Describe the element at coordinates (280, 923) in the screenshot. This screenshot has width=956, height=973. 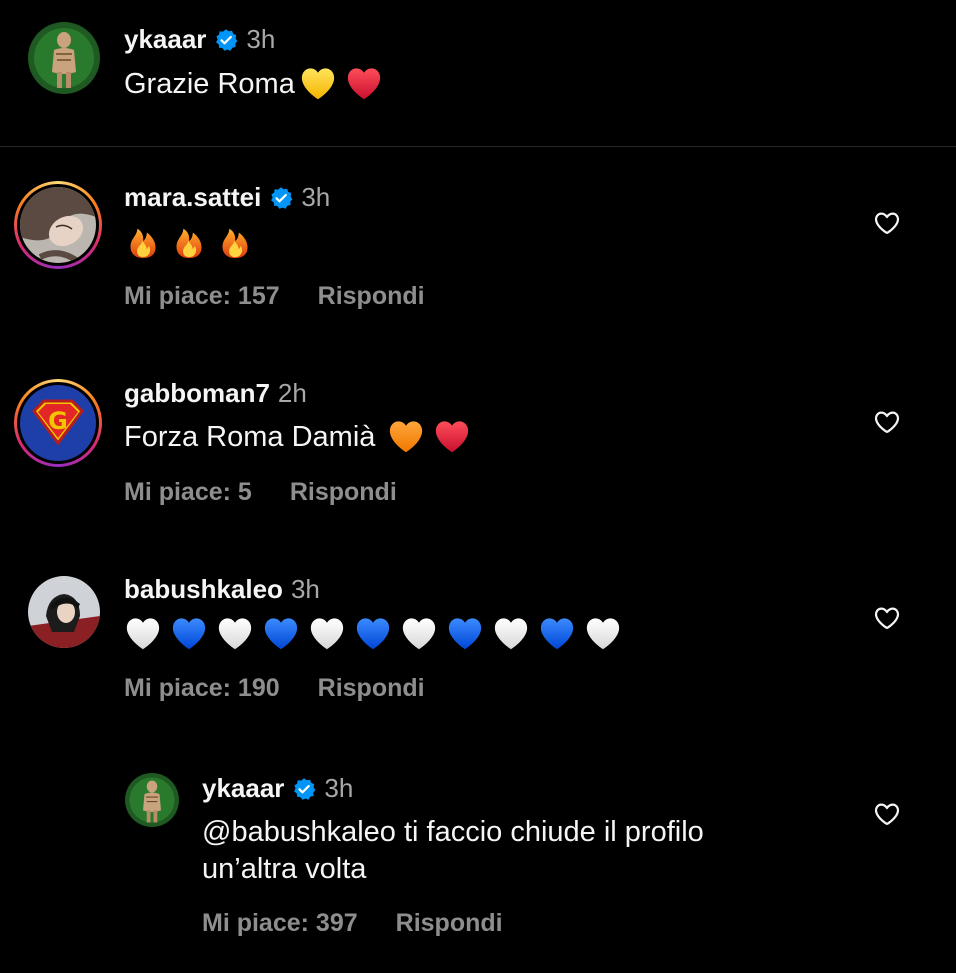
I see `likes-count: Mi piace: 397` at that location.